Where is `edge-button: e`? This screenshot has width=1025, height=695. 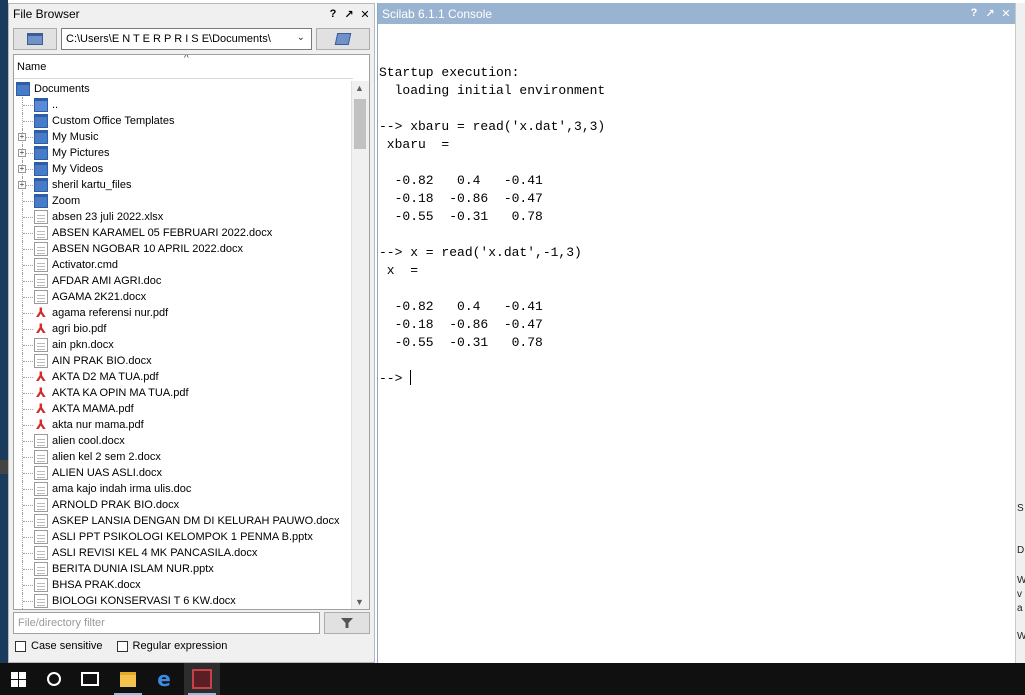
edge-button: e is located at coordinates (164, 679).